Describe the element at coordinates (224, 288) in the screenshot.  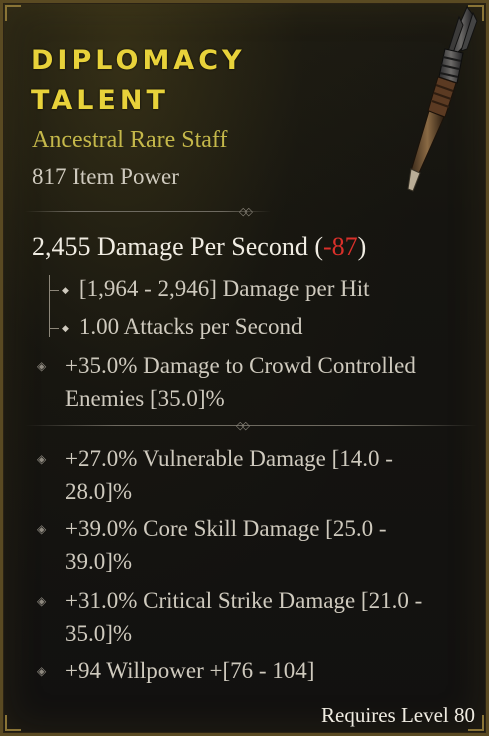
I see `damage-per-hit: [1,964 - 2,946] Damage per Hit` at that location.